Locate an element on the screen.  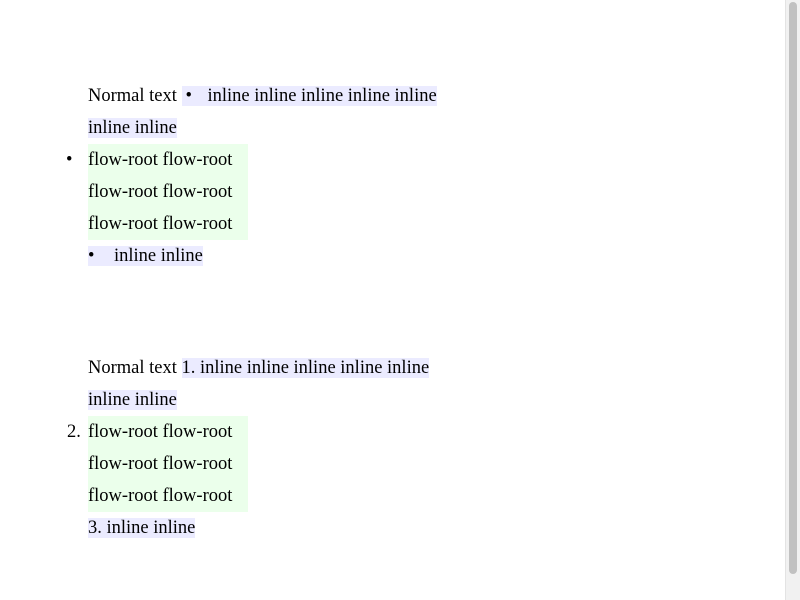
number-marker: 3. is located at coordinates (95, 528).